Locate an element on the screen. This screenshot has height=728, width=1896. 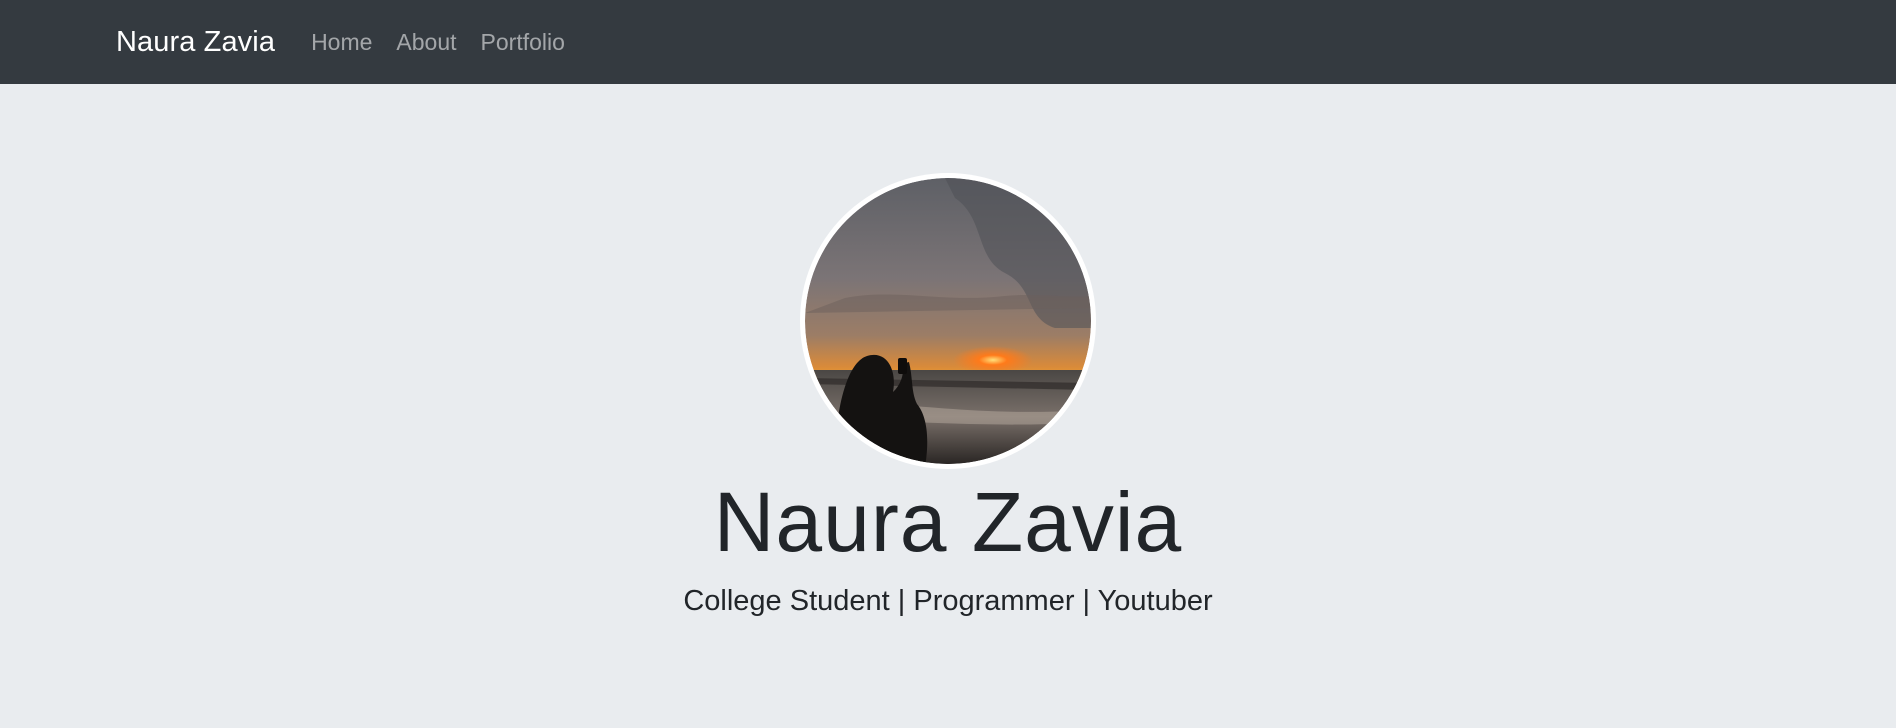
avatar is located at coordinates (948, 321).